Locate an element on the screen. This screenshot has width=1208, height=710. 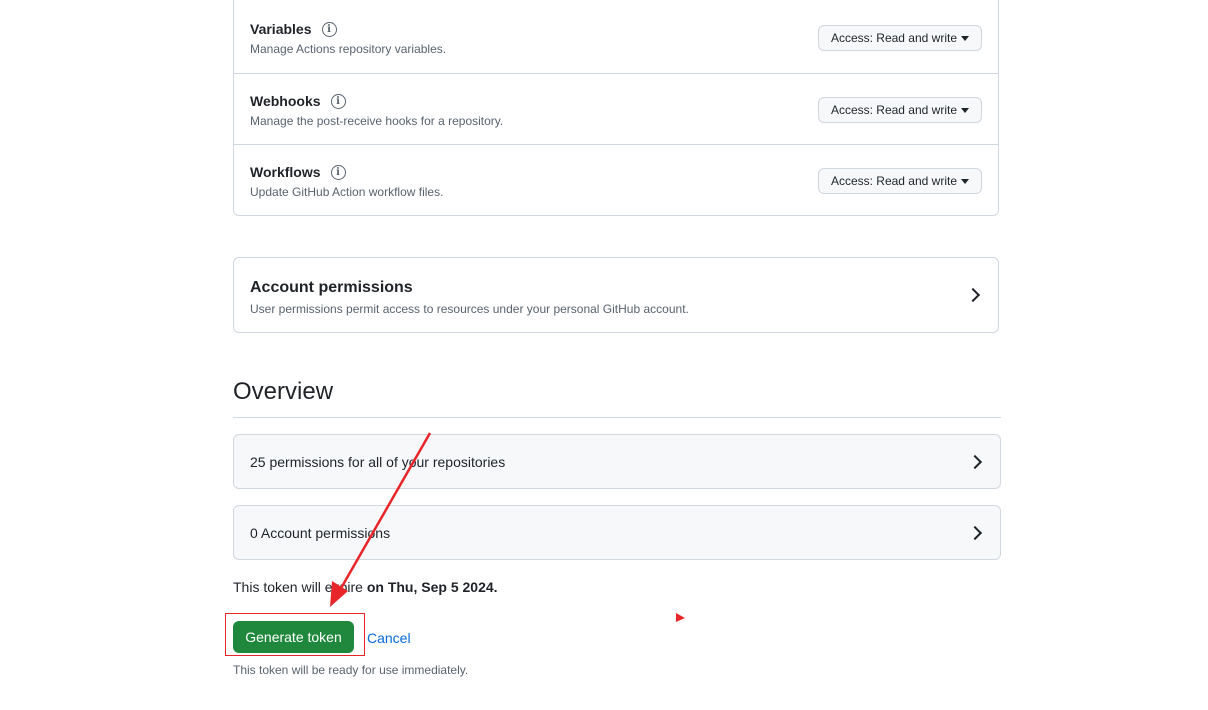
annotation-arrow-head is located at coordinates (339, 594).